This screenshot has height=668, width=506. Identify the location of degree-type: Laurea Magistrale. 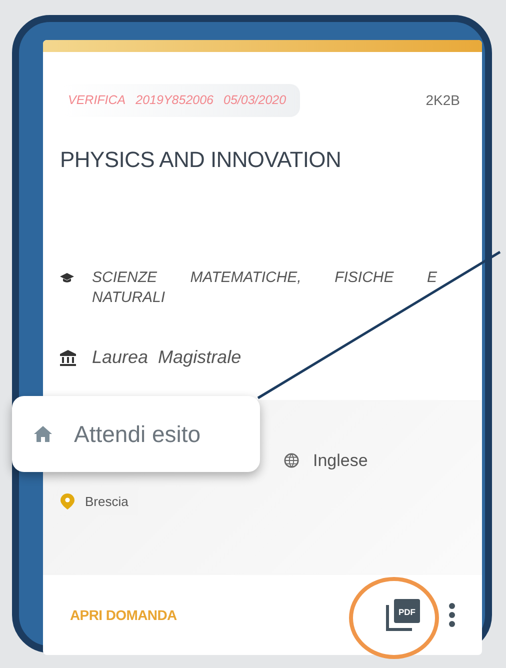
(167, 358).